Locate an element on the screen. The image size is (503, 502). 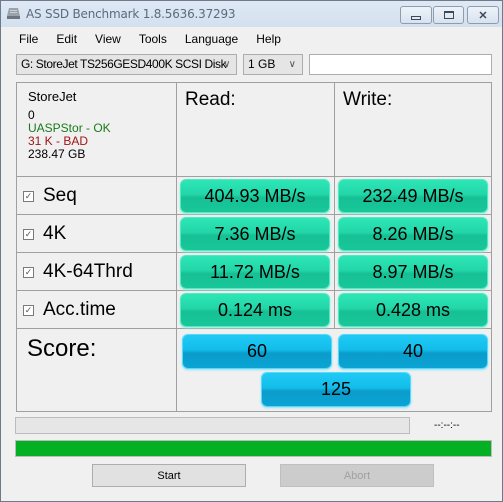
drive-name: StoreJet is located at coordinates (52, 96).